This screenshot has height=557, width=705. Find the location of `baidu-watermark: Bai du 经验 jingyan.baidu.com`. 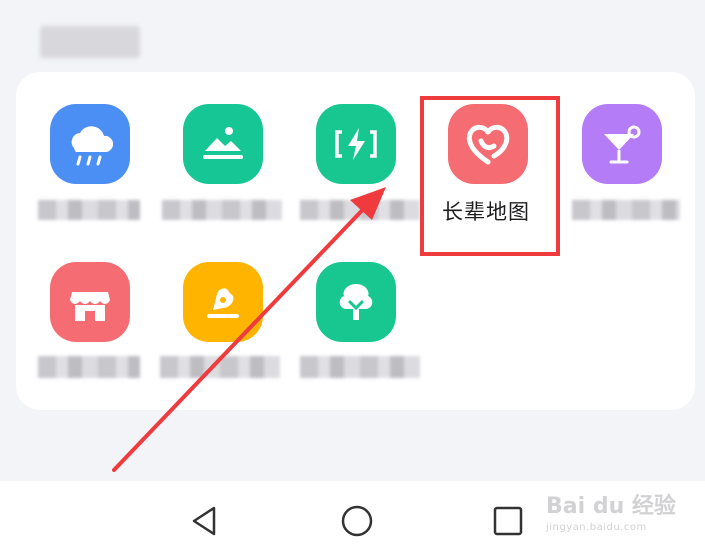

baidu-watermark: Bai du 经验 jingyan.baidu.com is located at coordinates (616, 518).